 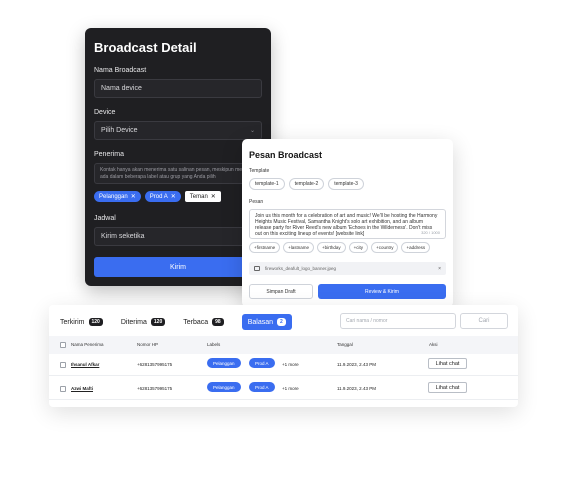 What do you see at coordinates (148, 344) in the screenshot?
I see `header-phone: Nomor HP` at bounding box center [148, 344].